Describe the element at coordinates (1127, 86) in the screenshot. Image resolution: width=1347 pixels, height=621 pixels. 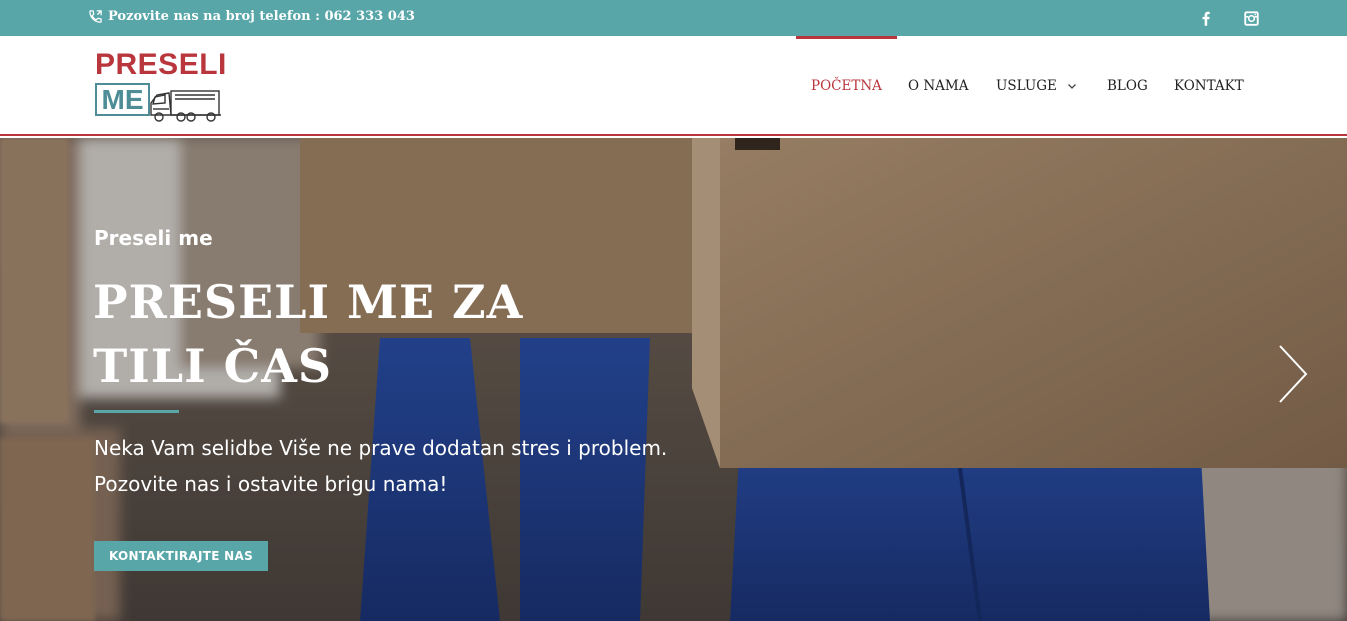
I see `nav-blog: BLOG` at that location.